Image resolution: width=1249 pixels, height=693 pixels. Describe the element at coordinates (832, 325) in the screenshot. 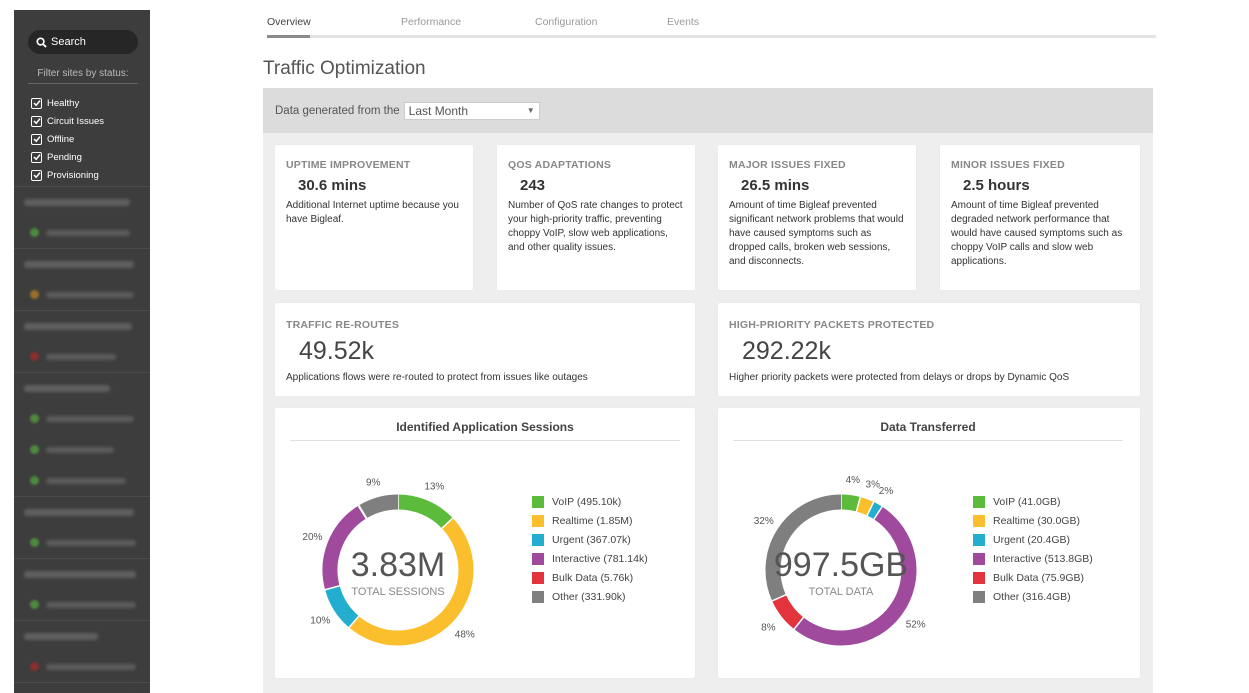

I see `card-title: HIGH-PRIORITY PACKETS PROTECTED` at that location.